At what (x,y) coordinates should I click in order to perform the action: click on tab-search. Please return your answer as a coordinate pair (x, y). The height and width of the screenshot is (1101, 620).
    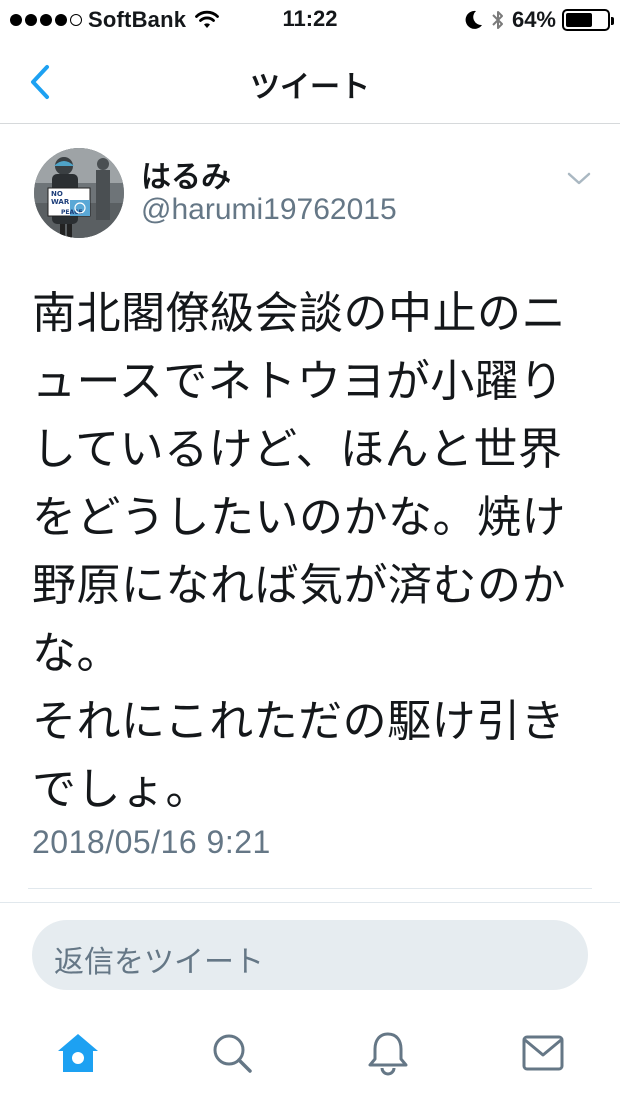
    Looking at the image, I should click on (232, 1053).